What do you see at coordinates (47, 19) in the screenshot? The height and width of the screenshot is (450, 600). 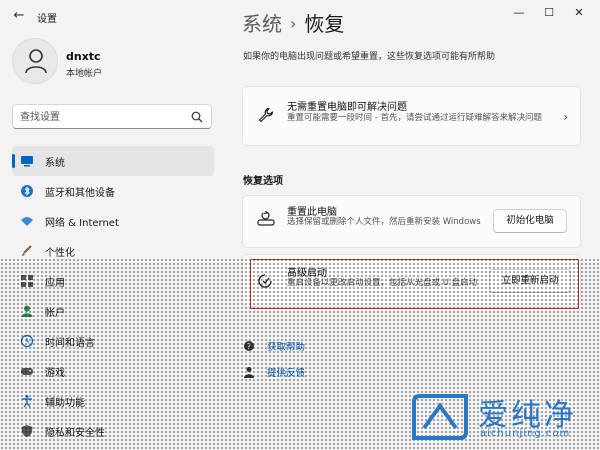 I see `app-title: 设置` at bounding box center [47, 19].